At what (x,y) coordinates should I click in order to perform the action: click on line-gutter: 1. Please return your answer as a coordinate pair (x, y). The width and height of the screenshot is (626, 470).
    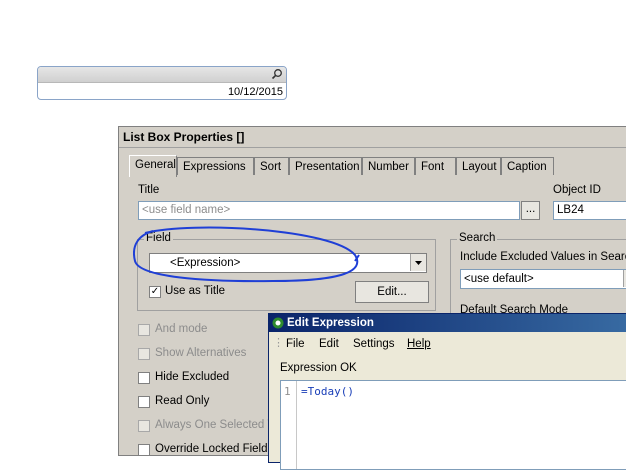
    Looking at the image, I should click on (289, 425).